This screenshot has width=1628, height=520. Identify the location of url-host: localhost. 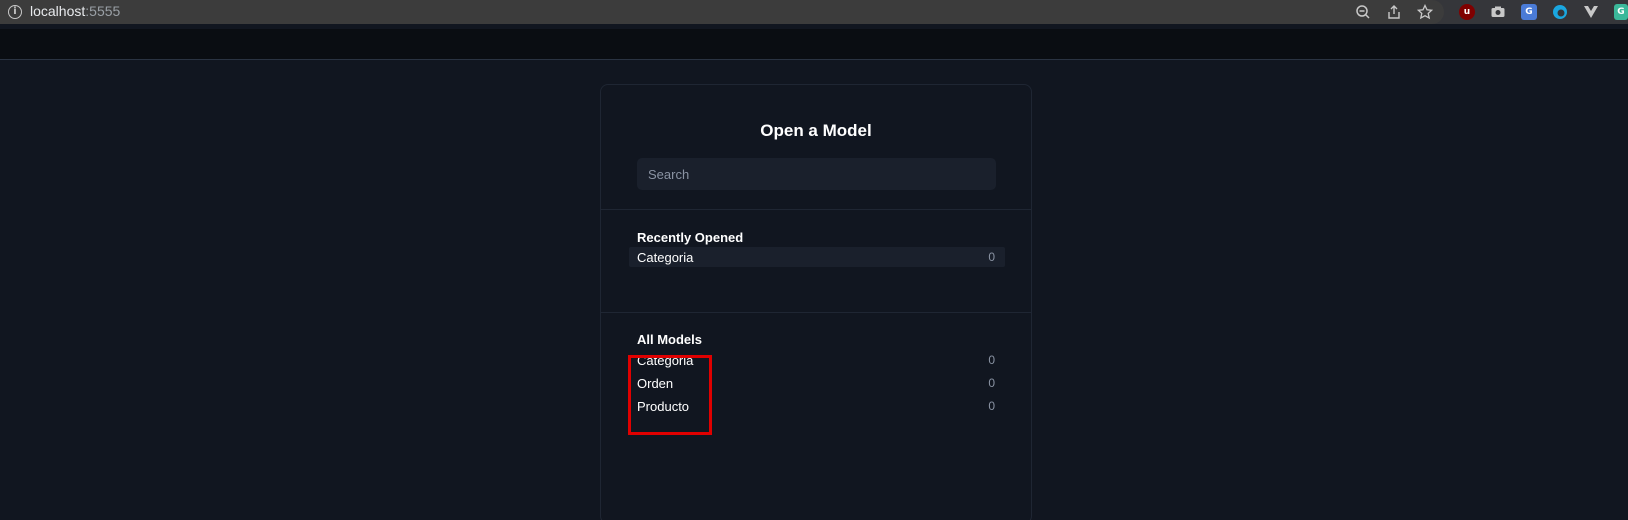
(58, 11).